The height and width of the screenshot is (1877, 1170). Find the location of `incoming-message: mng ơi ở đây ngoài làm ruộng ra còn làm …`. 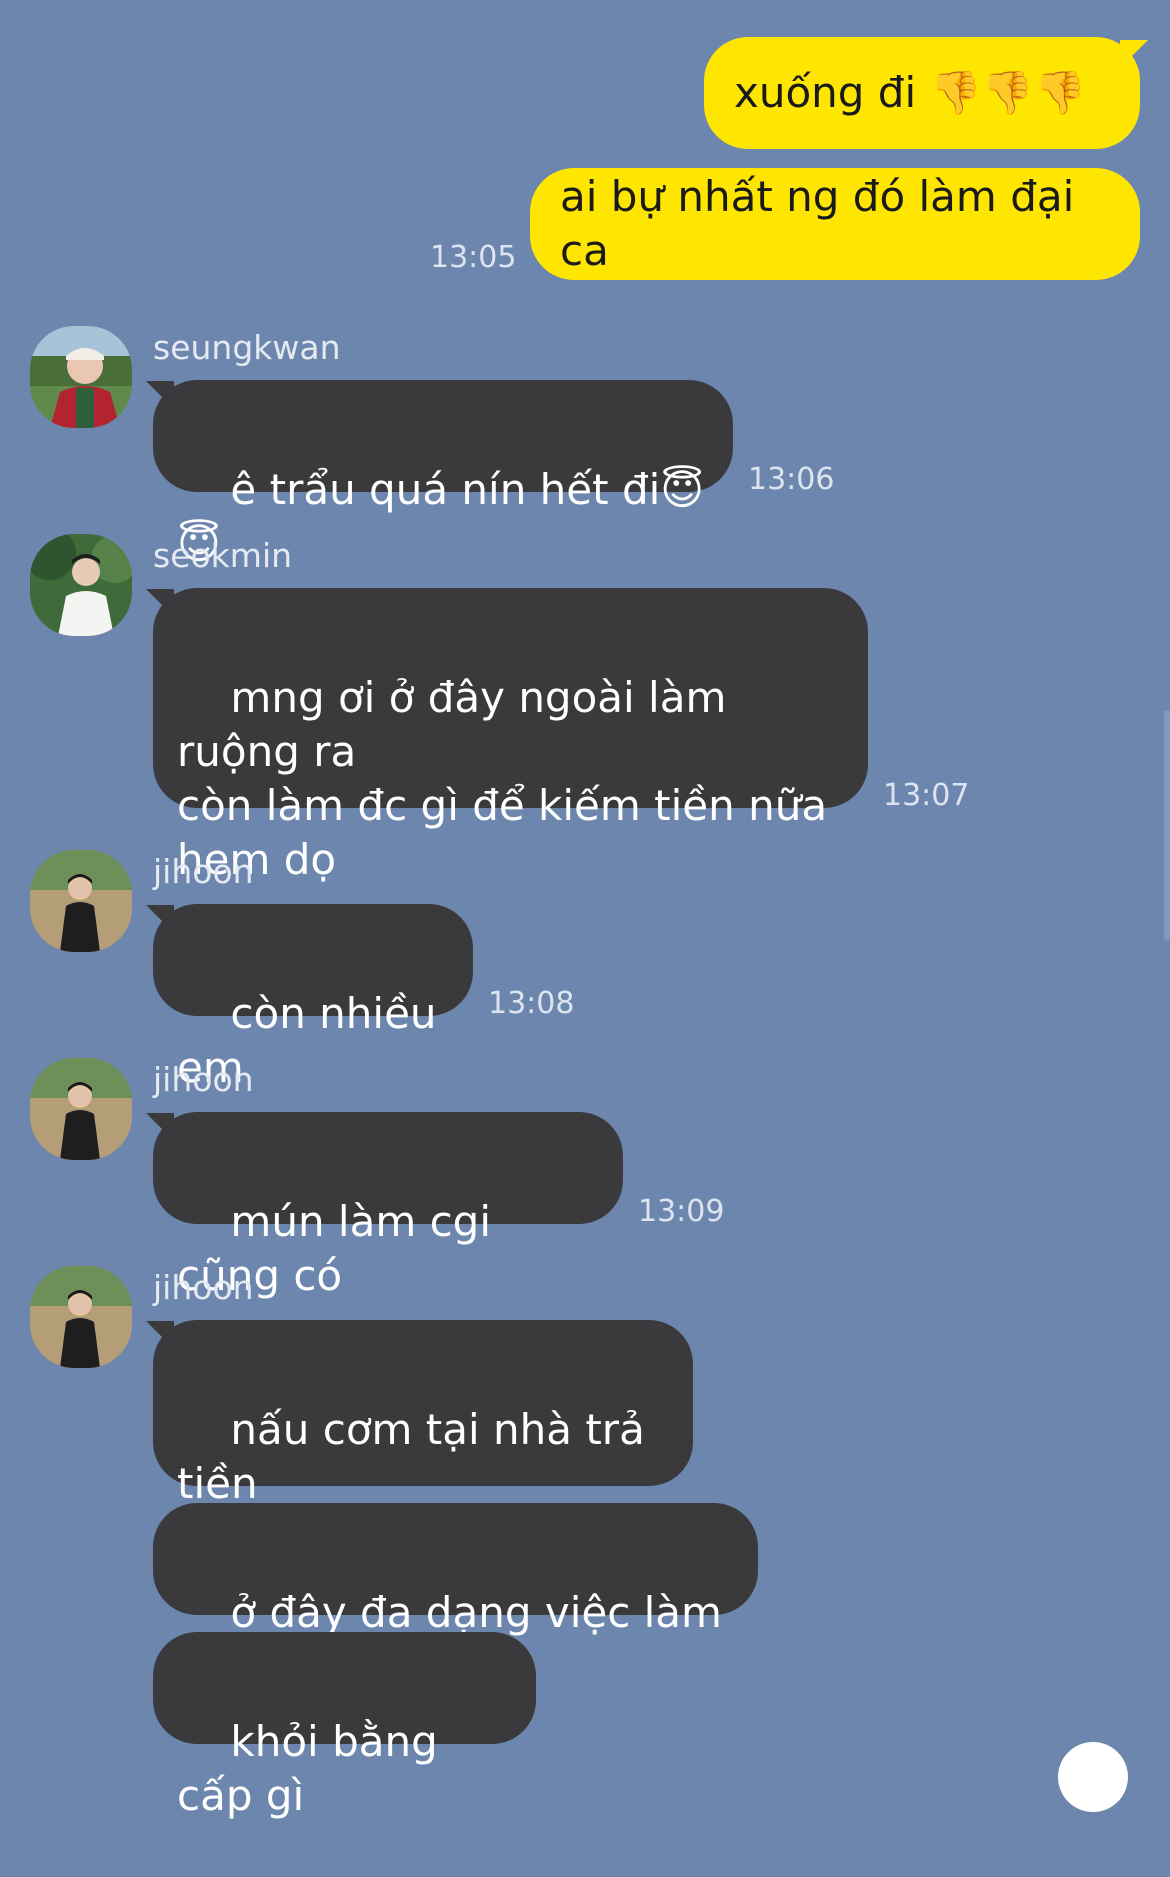

incoming-message: mng ơi ở đây ngoài làm ruộng ra còn làm … is located at coordinates (510, 736).